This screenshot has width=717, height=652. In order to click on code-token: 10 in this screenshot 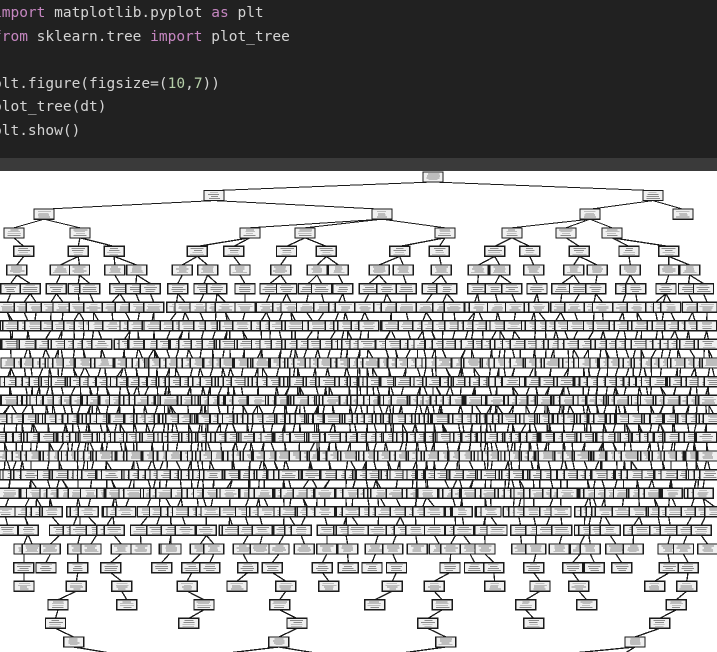, I will do `click(176, 83)`.